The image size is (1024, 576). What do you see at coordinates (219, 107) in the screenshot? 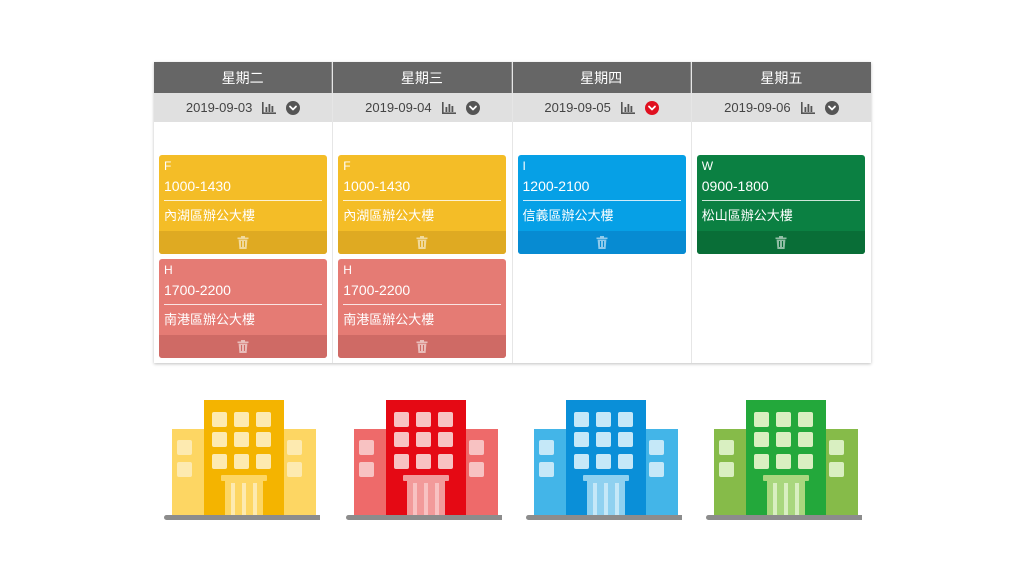
I see `date-label: 2019-09-03` at bounding box center [219, 107].